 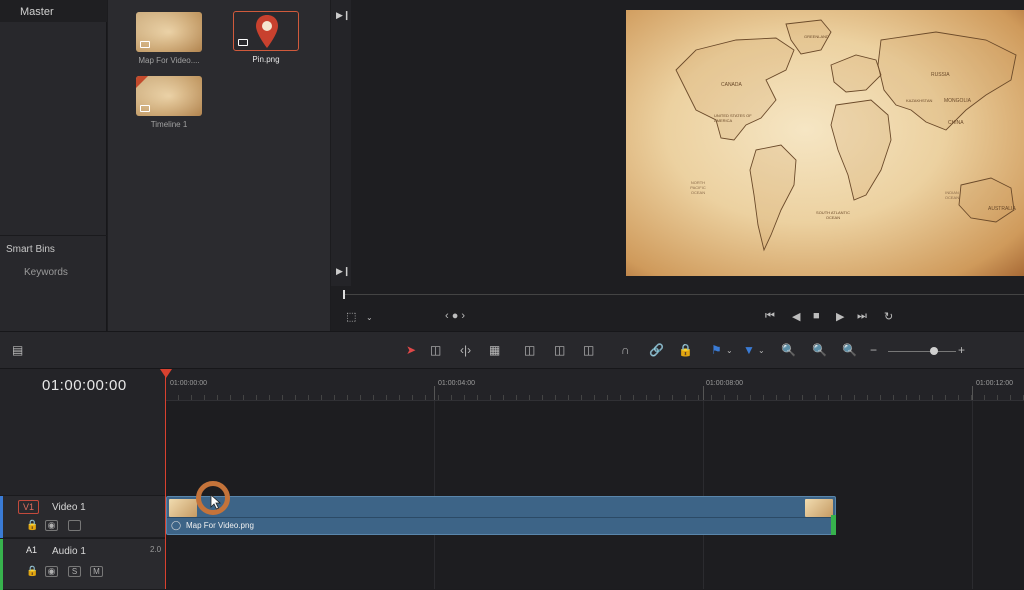 What do you see at coordinates (588, 350) in the screenshot?
I see `replace-clip-icon: ◫` at bounding box center [588, 350].